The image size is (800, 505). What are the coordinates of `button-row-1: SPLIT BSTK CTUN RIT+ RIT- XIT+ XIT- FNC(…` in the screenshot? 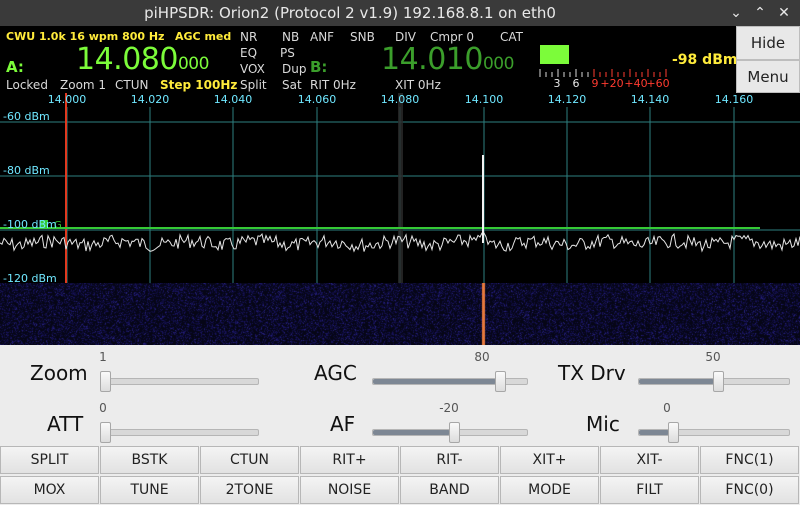 It's located at (400, 460).